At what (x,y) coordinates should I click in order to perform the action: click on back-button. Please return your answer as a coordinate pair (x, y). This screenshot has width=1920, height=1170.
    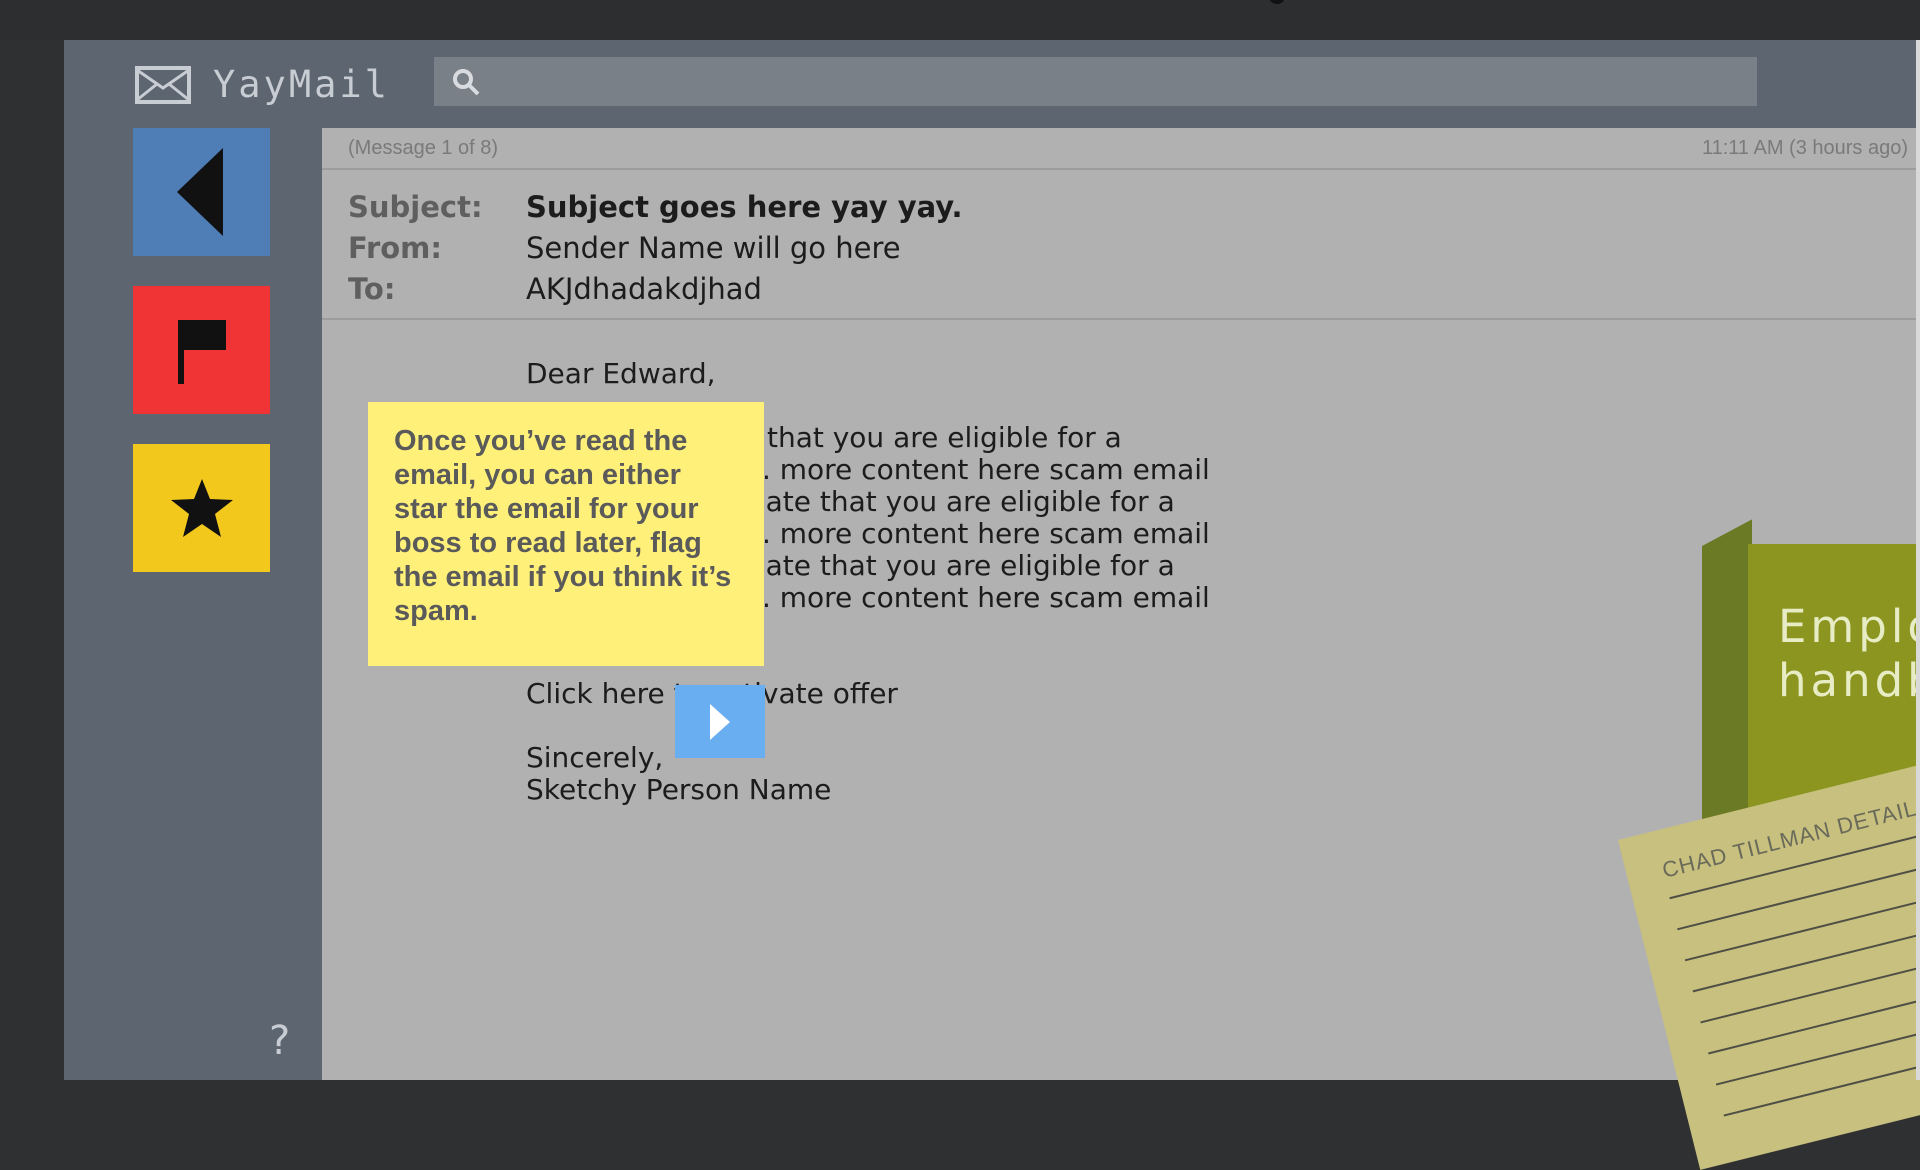
    Looking at the image, I should click on (201, 192).